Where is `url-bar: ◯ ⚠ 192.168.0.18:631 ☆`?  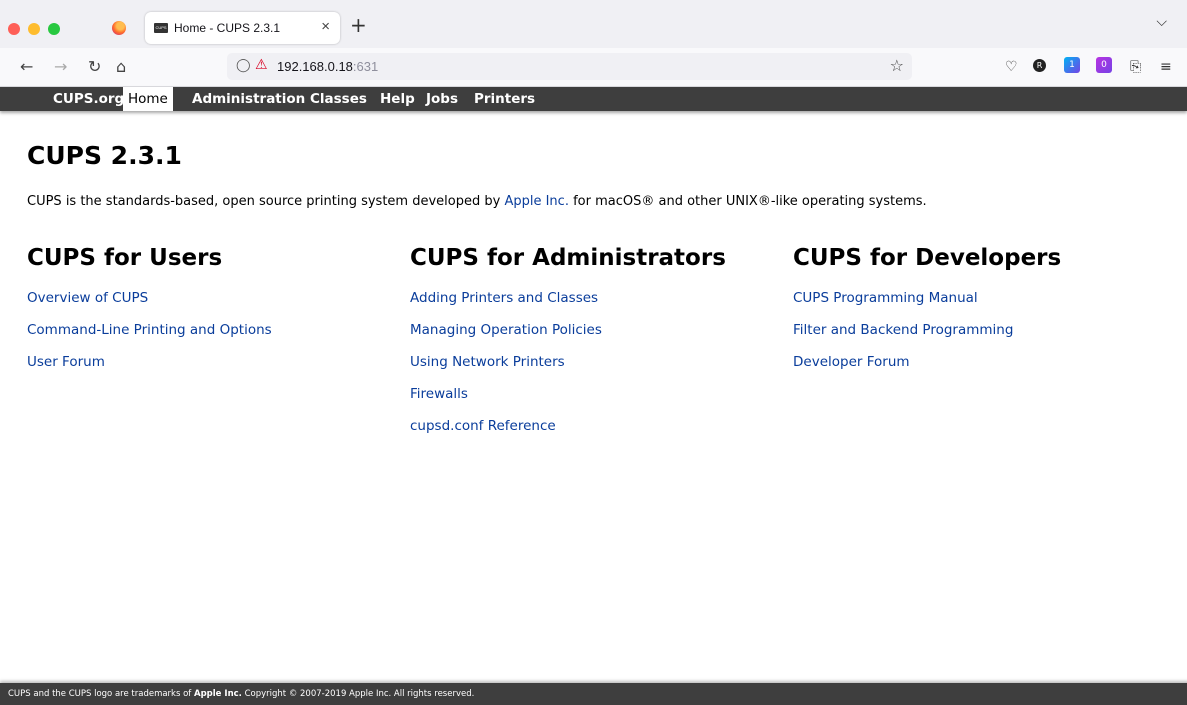 url-bar: ◯ ⚠ 192.168.0.18:631 ☆ is located at coordinates (569, 66).